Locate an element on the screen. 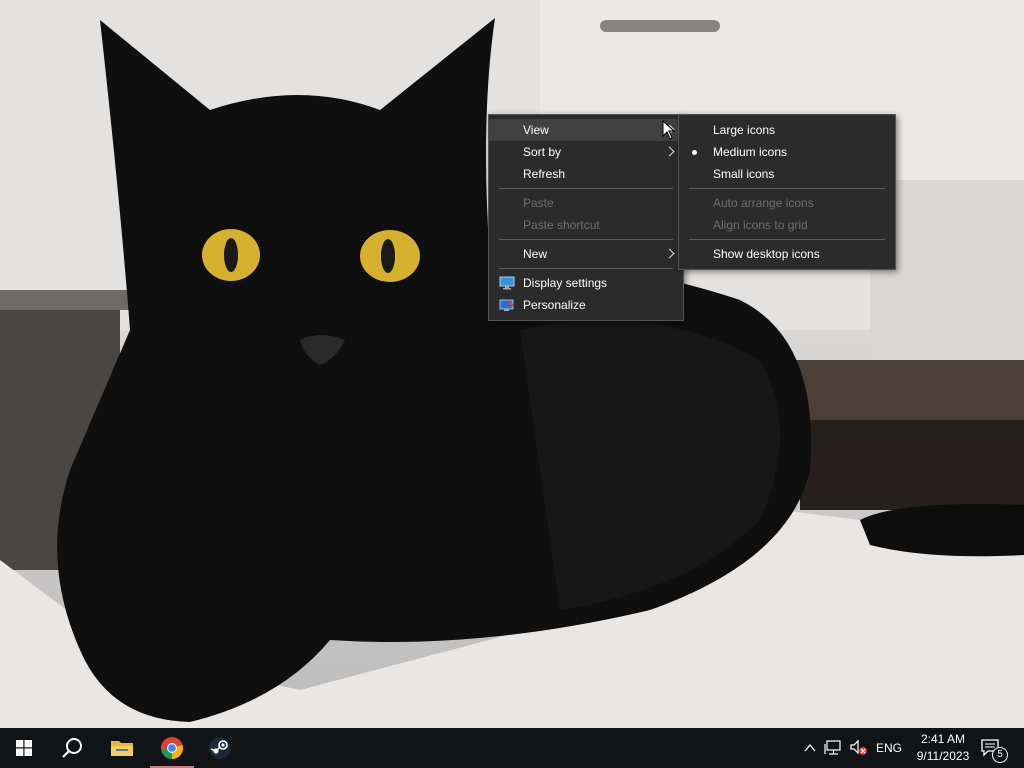 The height and width of the screenshot is (768, 1024). language-indicator: ENG is located at coordinates (889, 748).